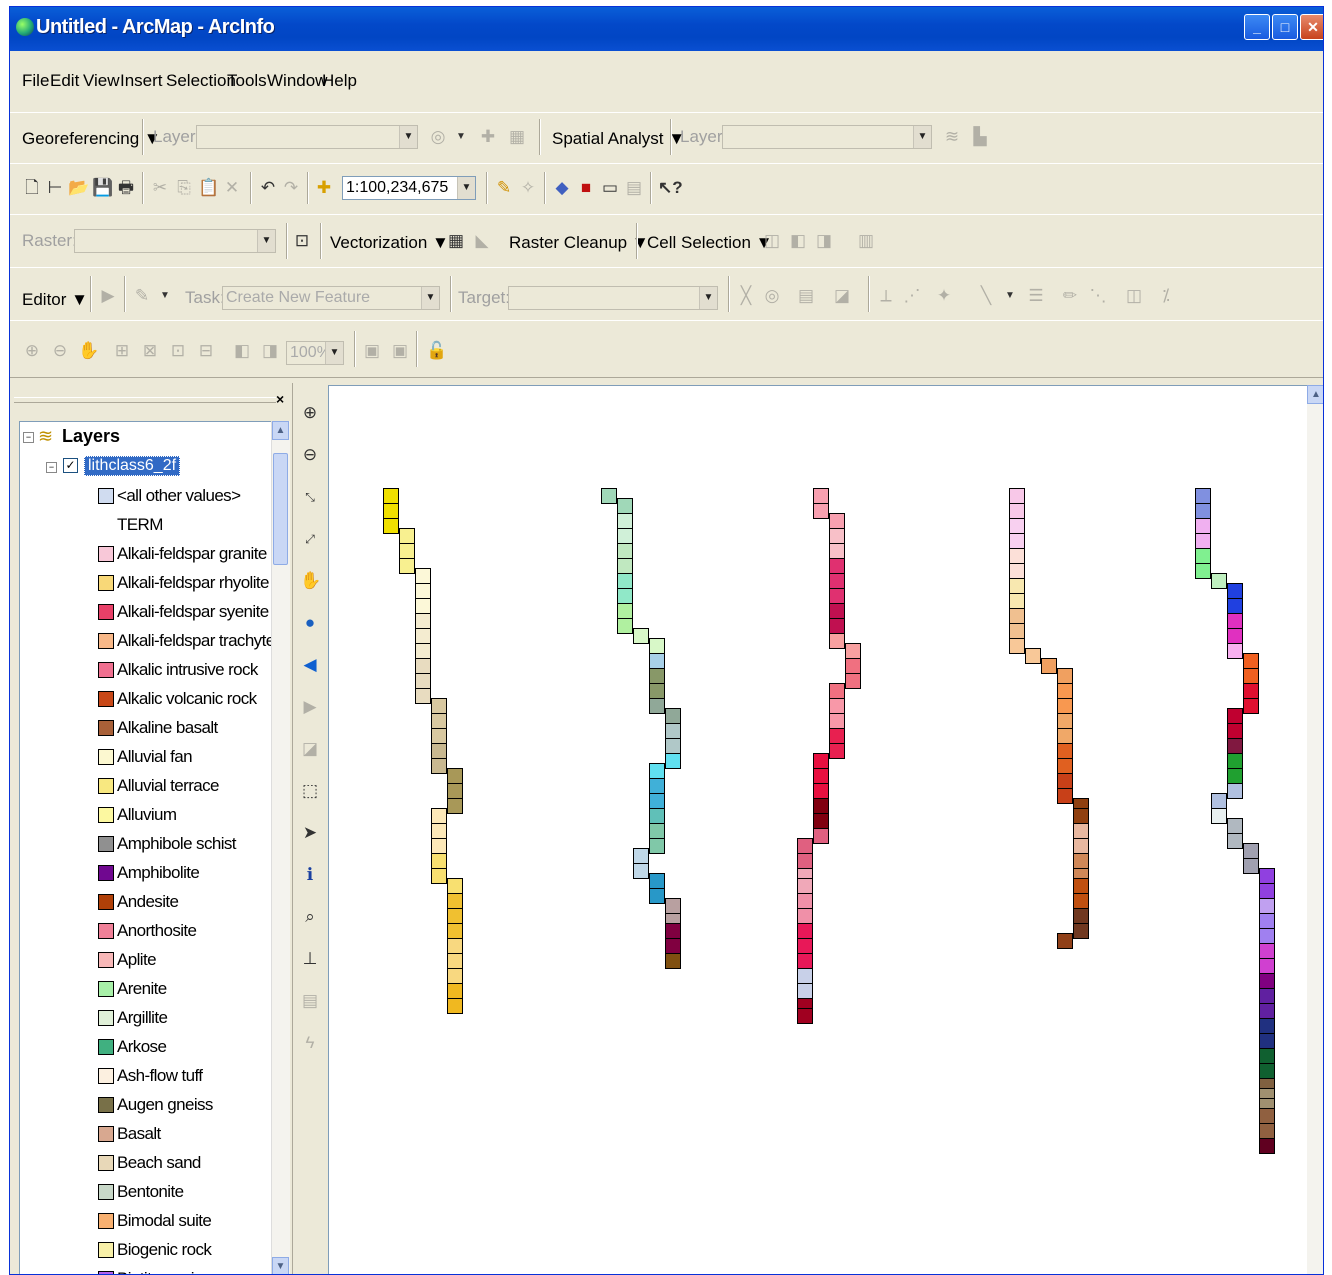 Image resolution: width=1332 pixels, height=1275 pixels. Describe the element at coordinates (132, 466) in the screenshot. I see `layer-name: lithclass6_2f` at that location.